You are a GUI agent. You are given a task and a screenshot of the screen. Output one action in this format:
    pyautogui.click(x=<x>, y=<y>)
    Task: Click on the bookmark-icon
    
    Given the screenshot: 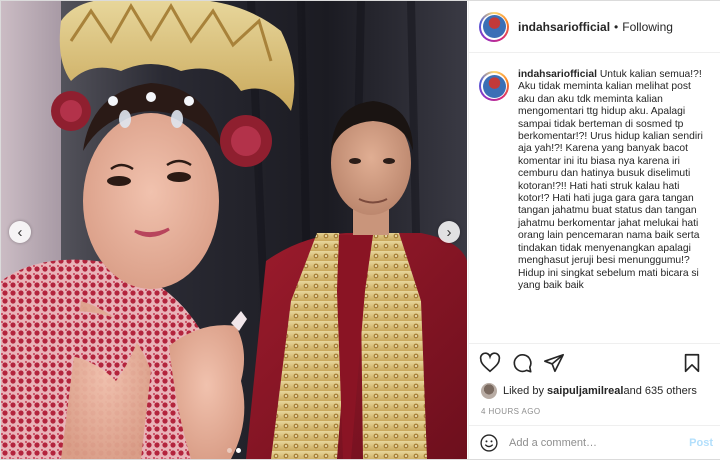 What is the action you would take?
    pyautogui.click(x=692, y=363)
    